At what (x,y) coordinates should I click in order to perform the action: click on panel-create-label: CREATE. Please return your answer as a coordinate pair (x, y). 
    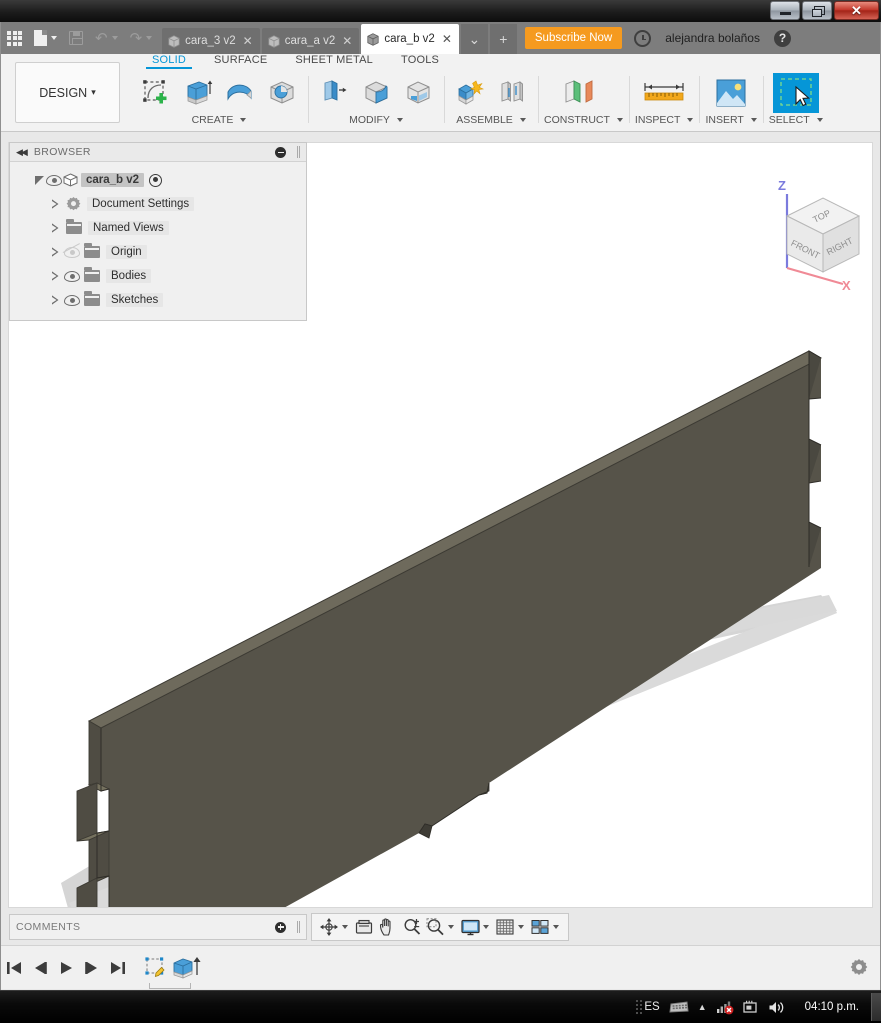
    Looking at the image, I should click on (219, 120).